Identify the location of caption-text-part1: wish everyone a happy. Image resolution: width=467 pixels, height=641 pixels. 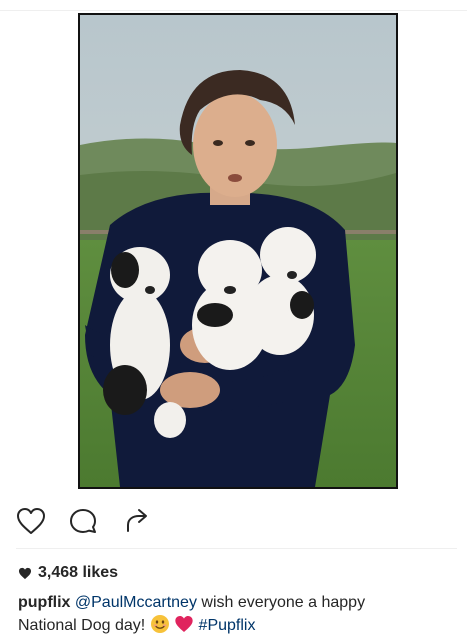
(283, 602).